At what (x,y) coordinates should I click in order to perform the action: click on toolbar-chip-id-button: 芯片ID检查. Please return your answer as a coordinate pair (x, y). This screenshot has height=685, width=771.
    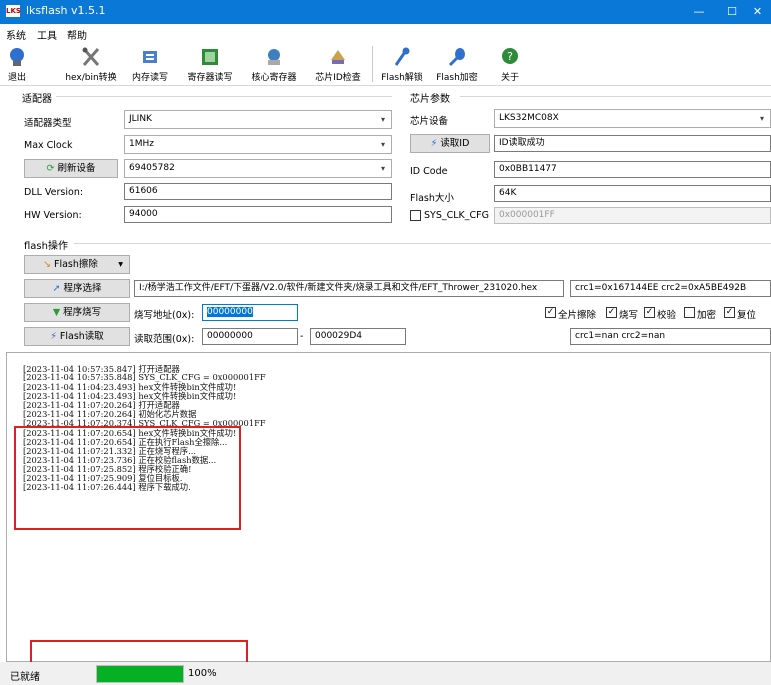
    Looking at the image, I should click on (338, 64).